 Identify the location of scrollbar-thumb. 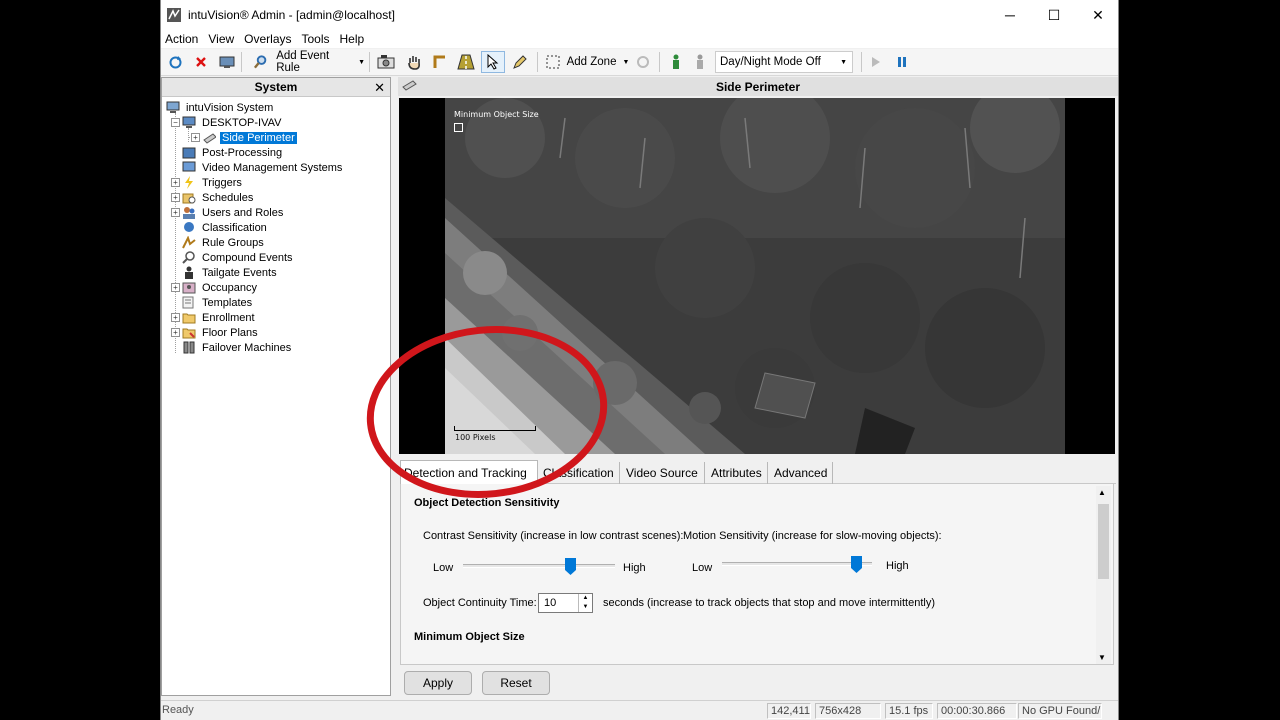
(1103, 541).